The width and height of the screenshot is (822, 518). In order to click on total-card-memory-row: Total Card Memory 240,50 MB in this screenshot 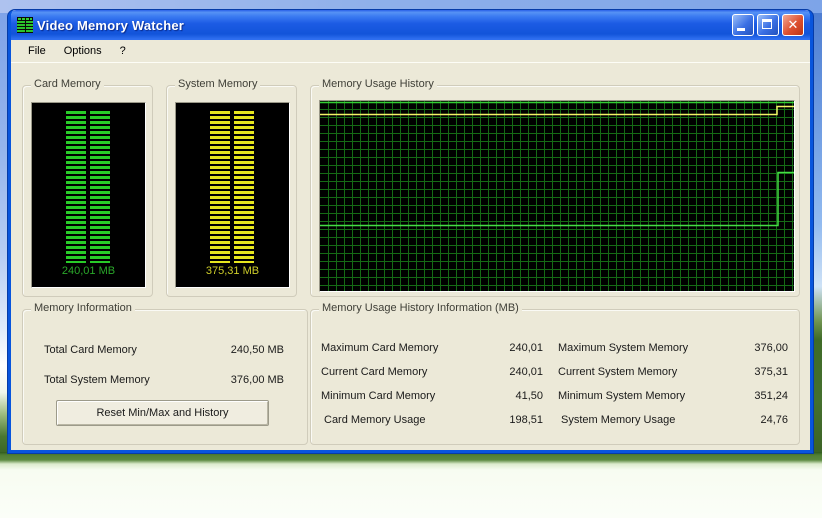, I will do `click(164, 350)`.